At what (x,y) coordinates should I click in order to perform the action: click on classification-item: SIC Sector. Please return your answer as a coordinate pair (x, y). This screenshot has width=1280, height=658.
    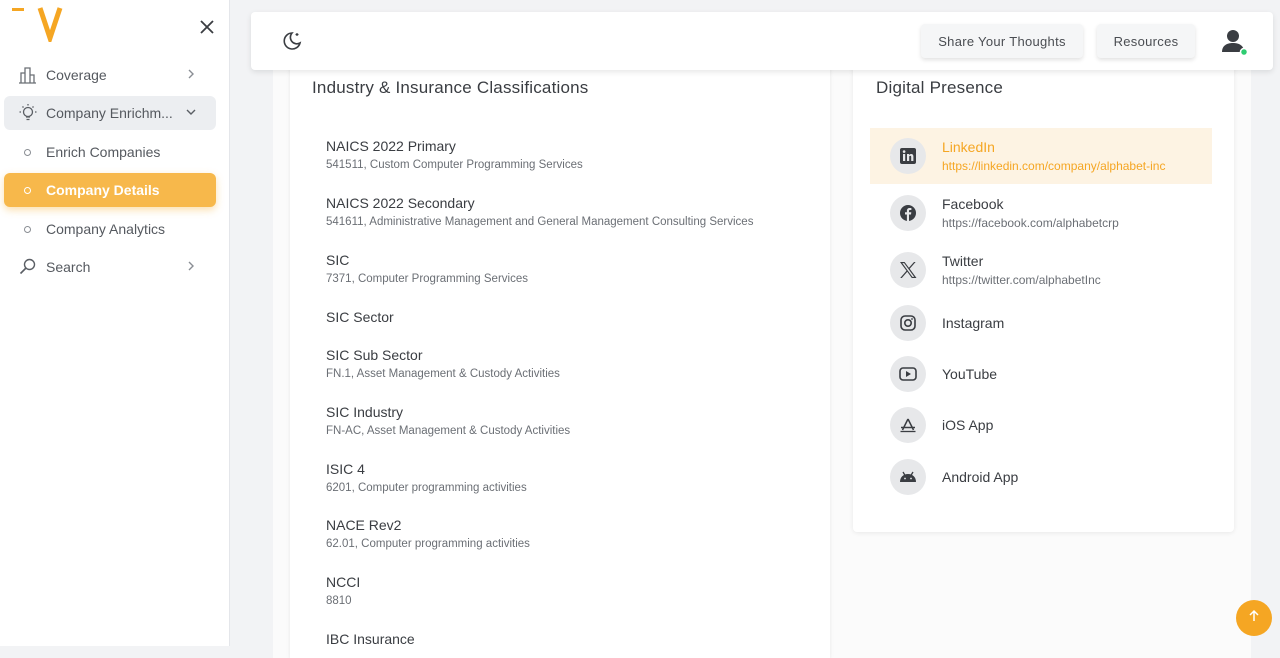
    Looking at the image, I should click on (360, 317).